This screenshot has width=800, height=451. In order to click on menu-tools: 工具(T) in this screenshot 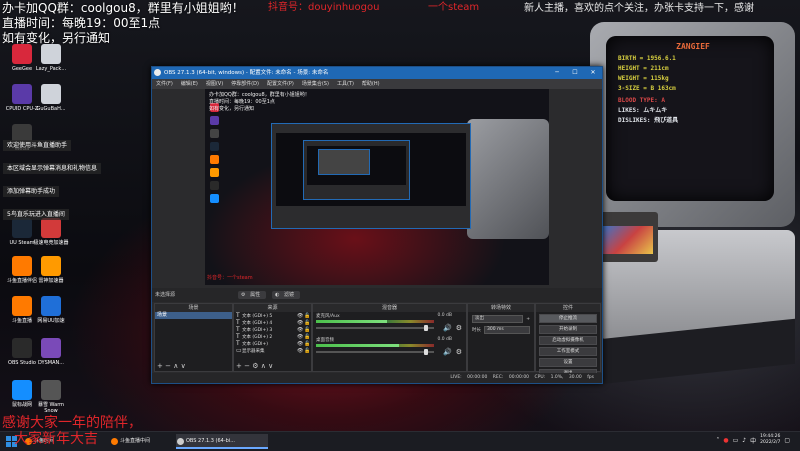, I will do `click(345, 84)`.